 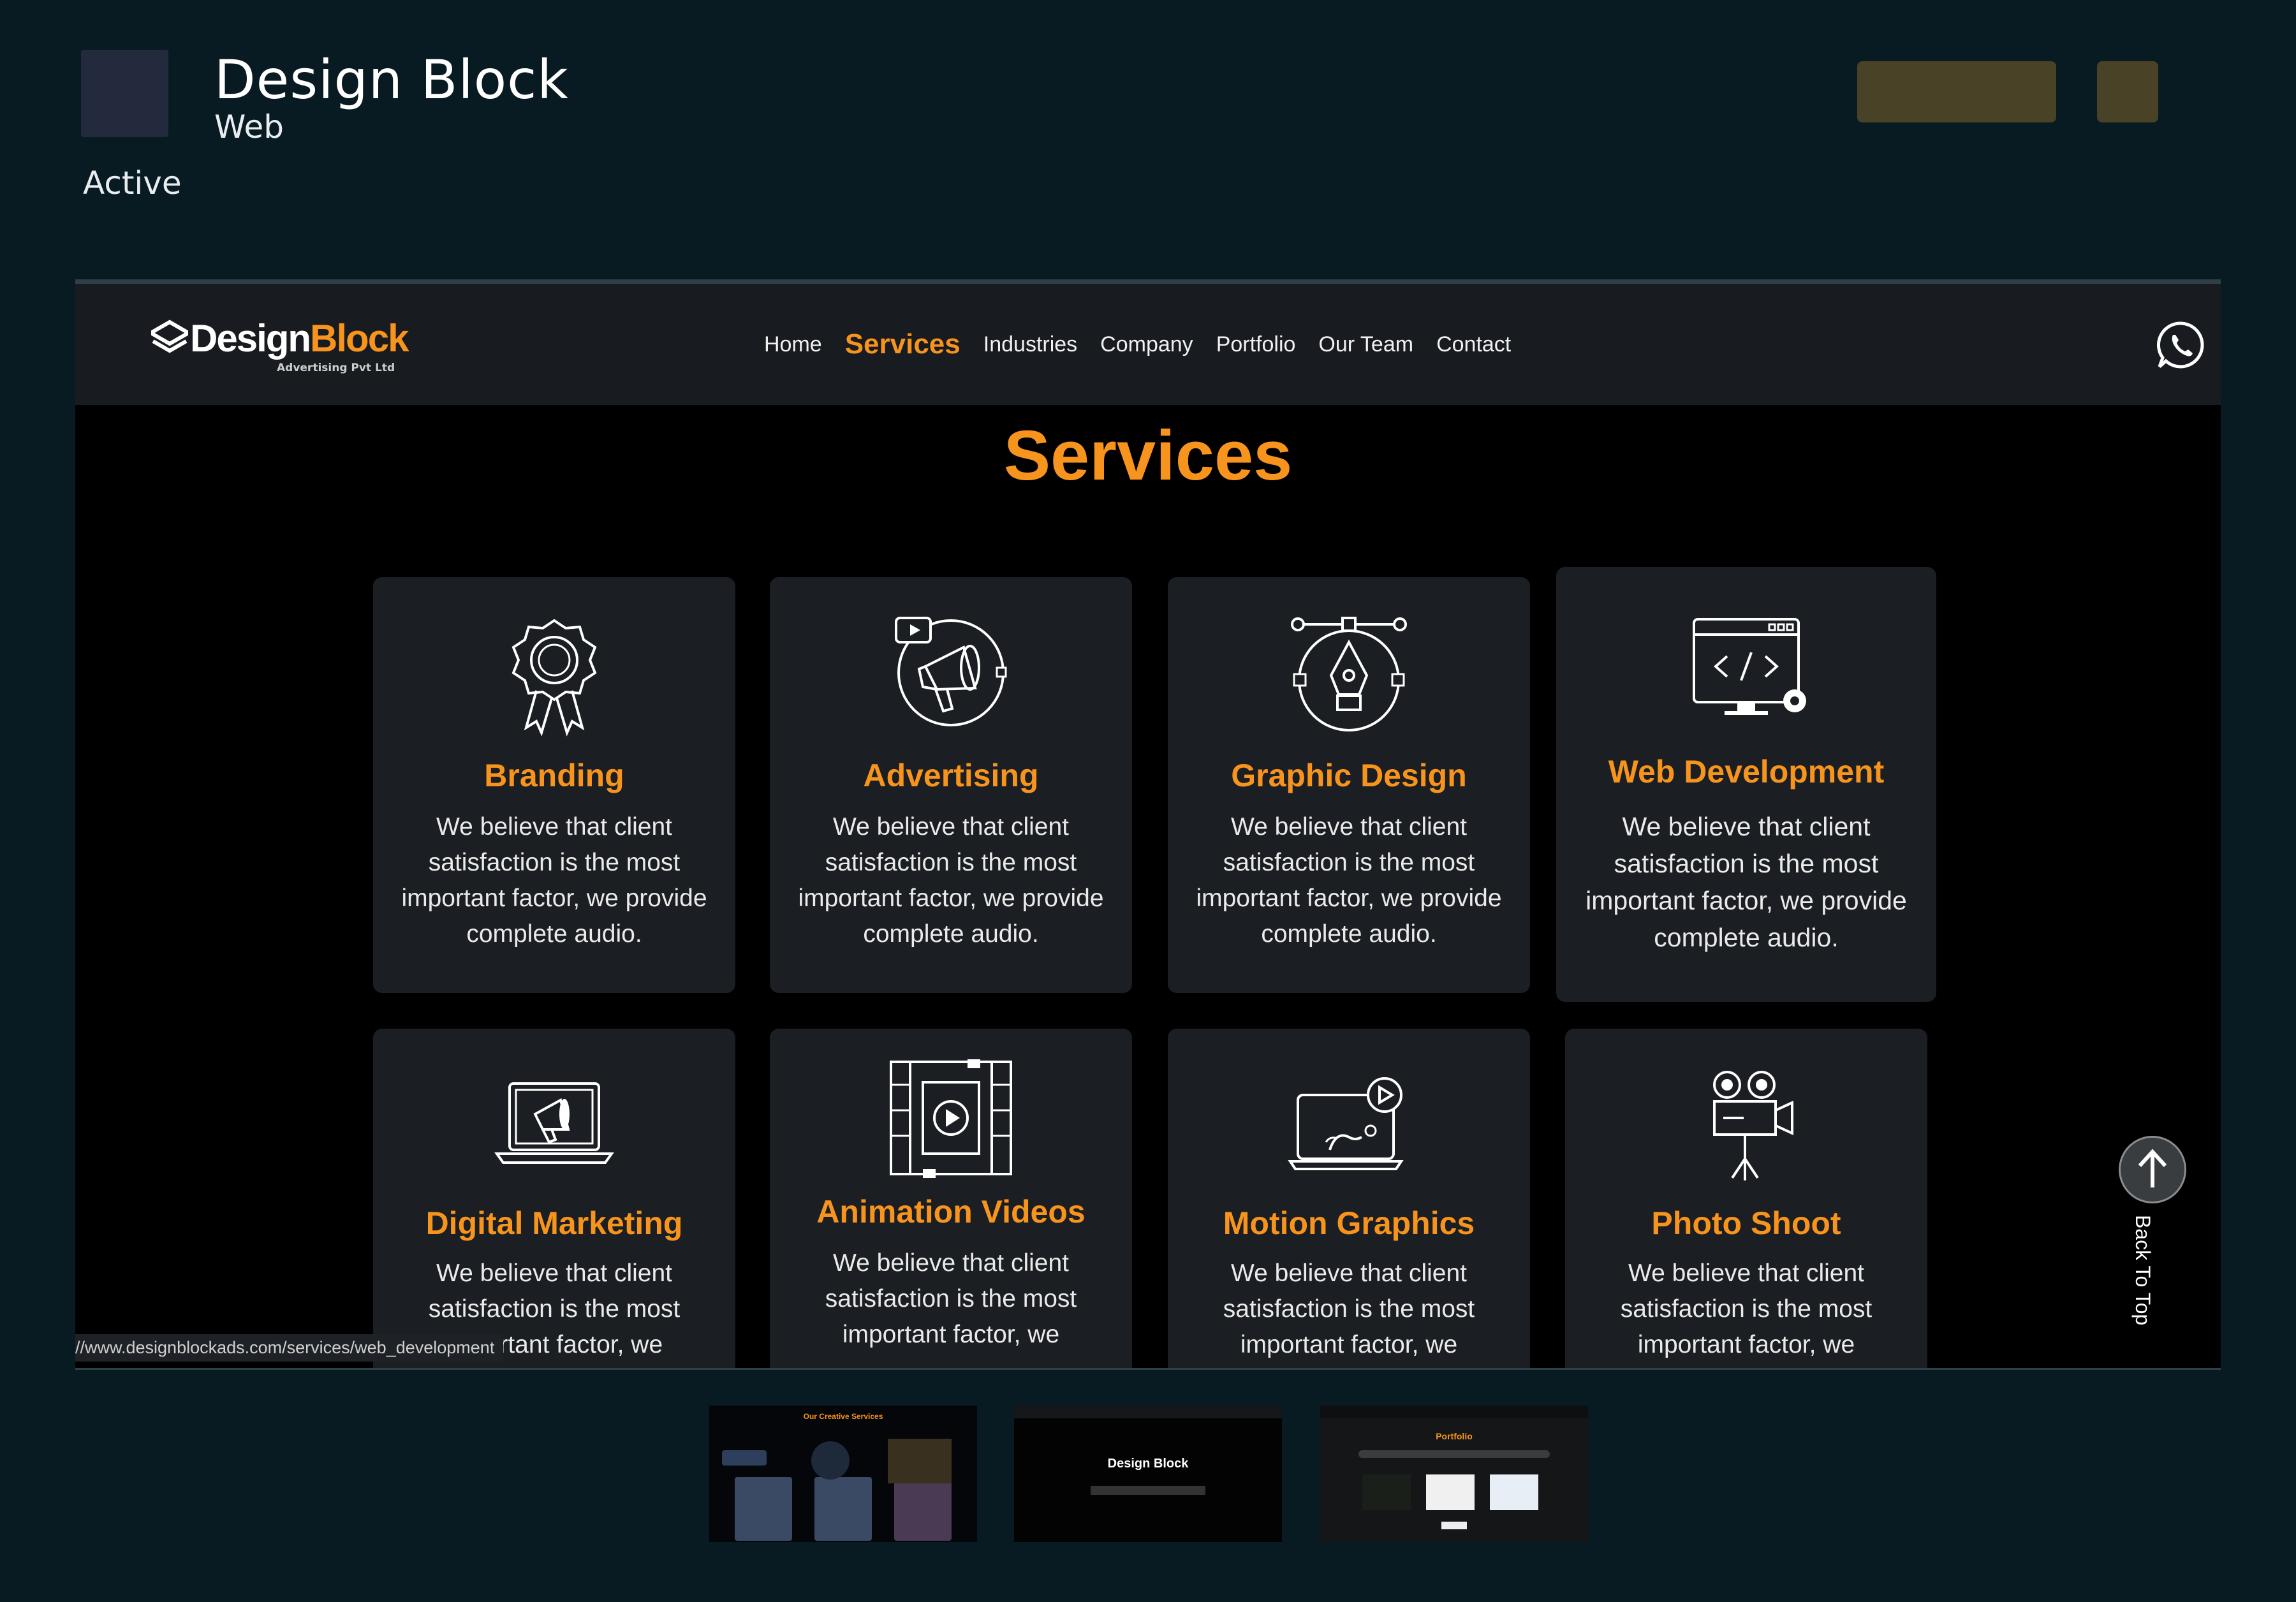 What do you see at coordinates (1349, 775) in the screenshot?
I see `card-title: Graphic Design` at bounding box center [1349, 775].